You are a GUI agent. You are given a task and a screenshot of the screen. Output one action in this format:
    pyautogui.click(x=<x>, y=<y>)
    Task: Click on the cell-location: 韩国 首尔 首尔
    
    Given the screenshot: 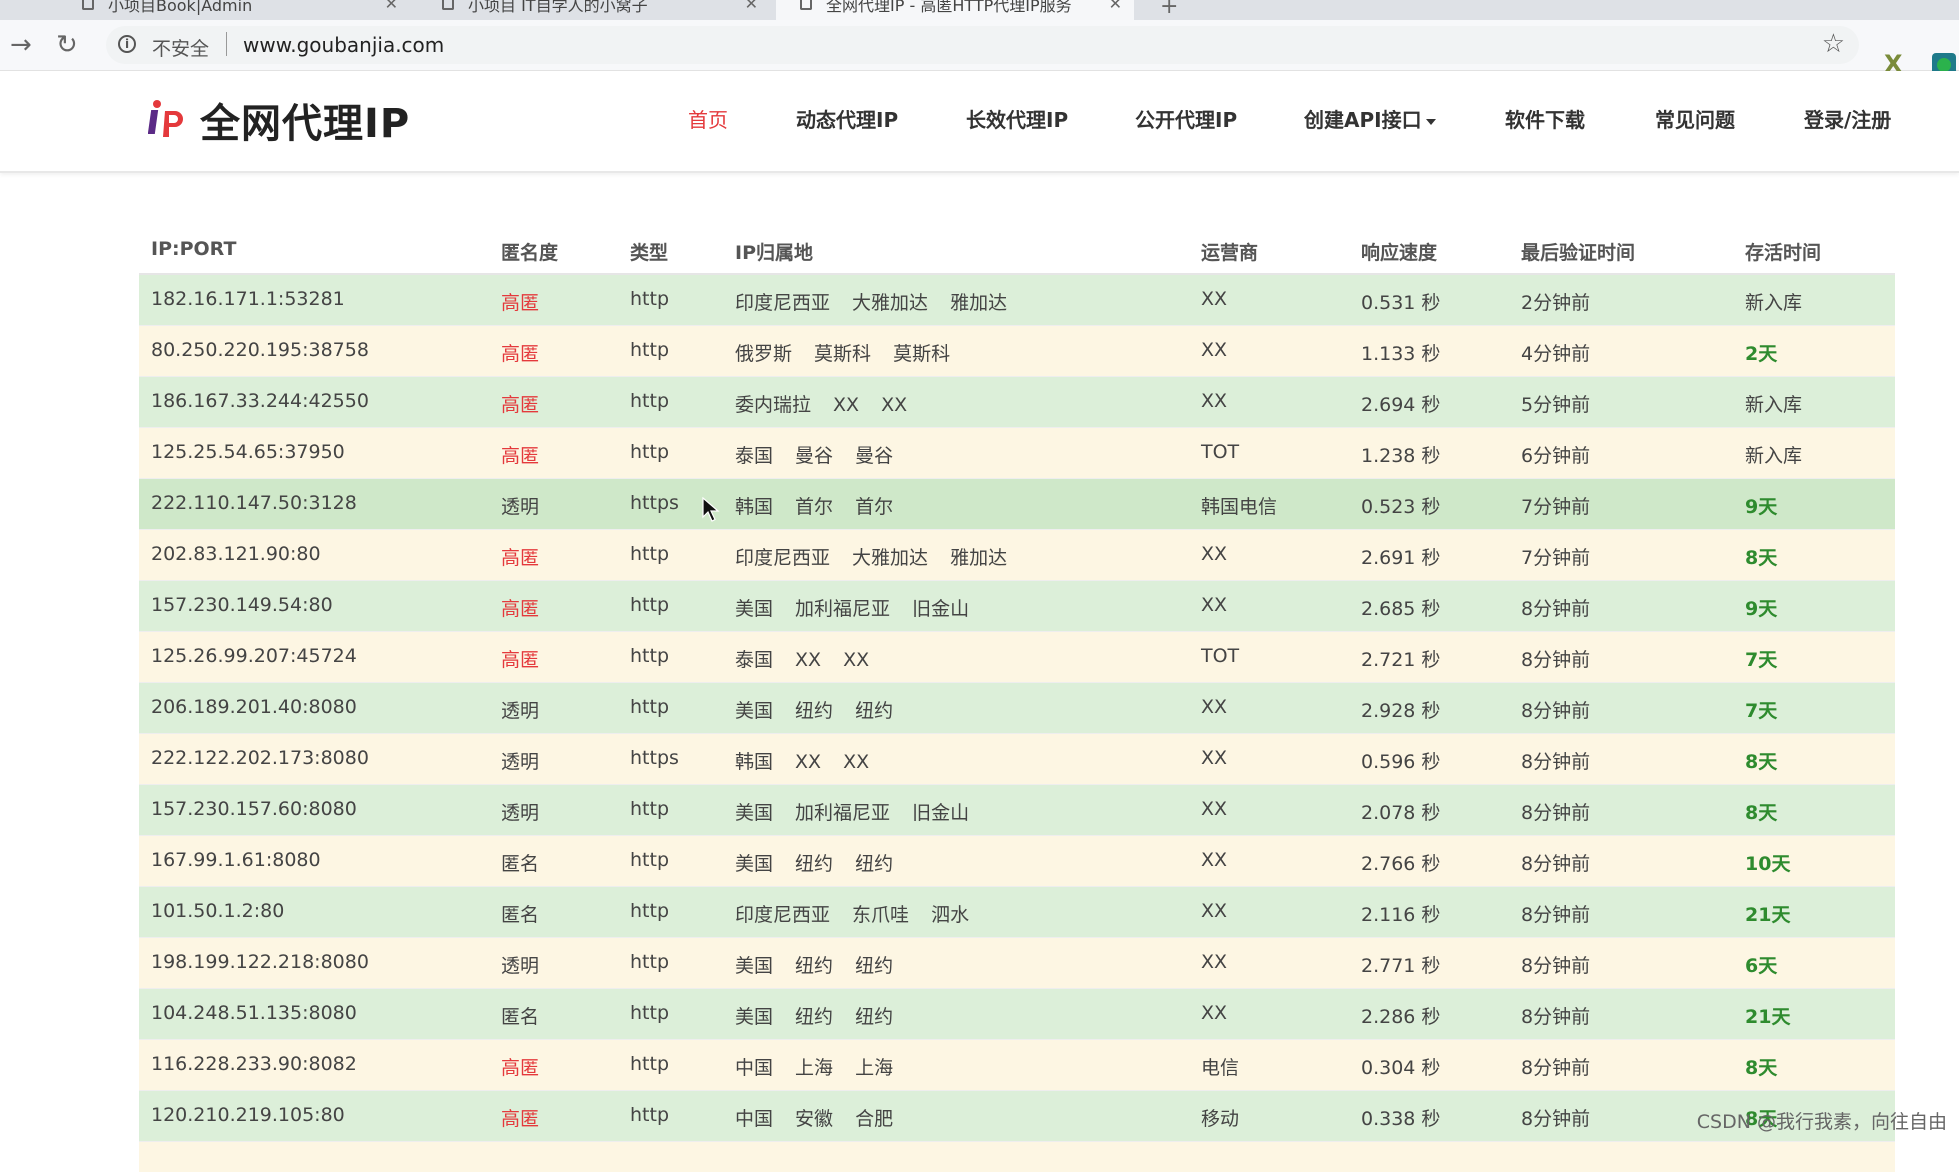 What is the action you would take?
    pyautogui.click(x=814, y=507)
    